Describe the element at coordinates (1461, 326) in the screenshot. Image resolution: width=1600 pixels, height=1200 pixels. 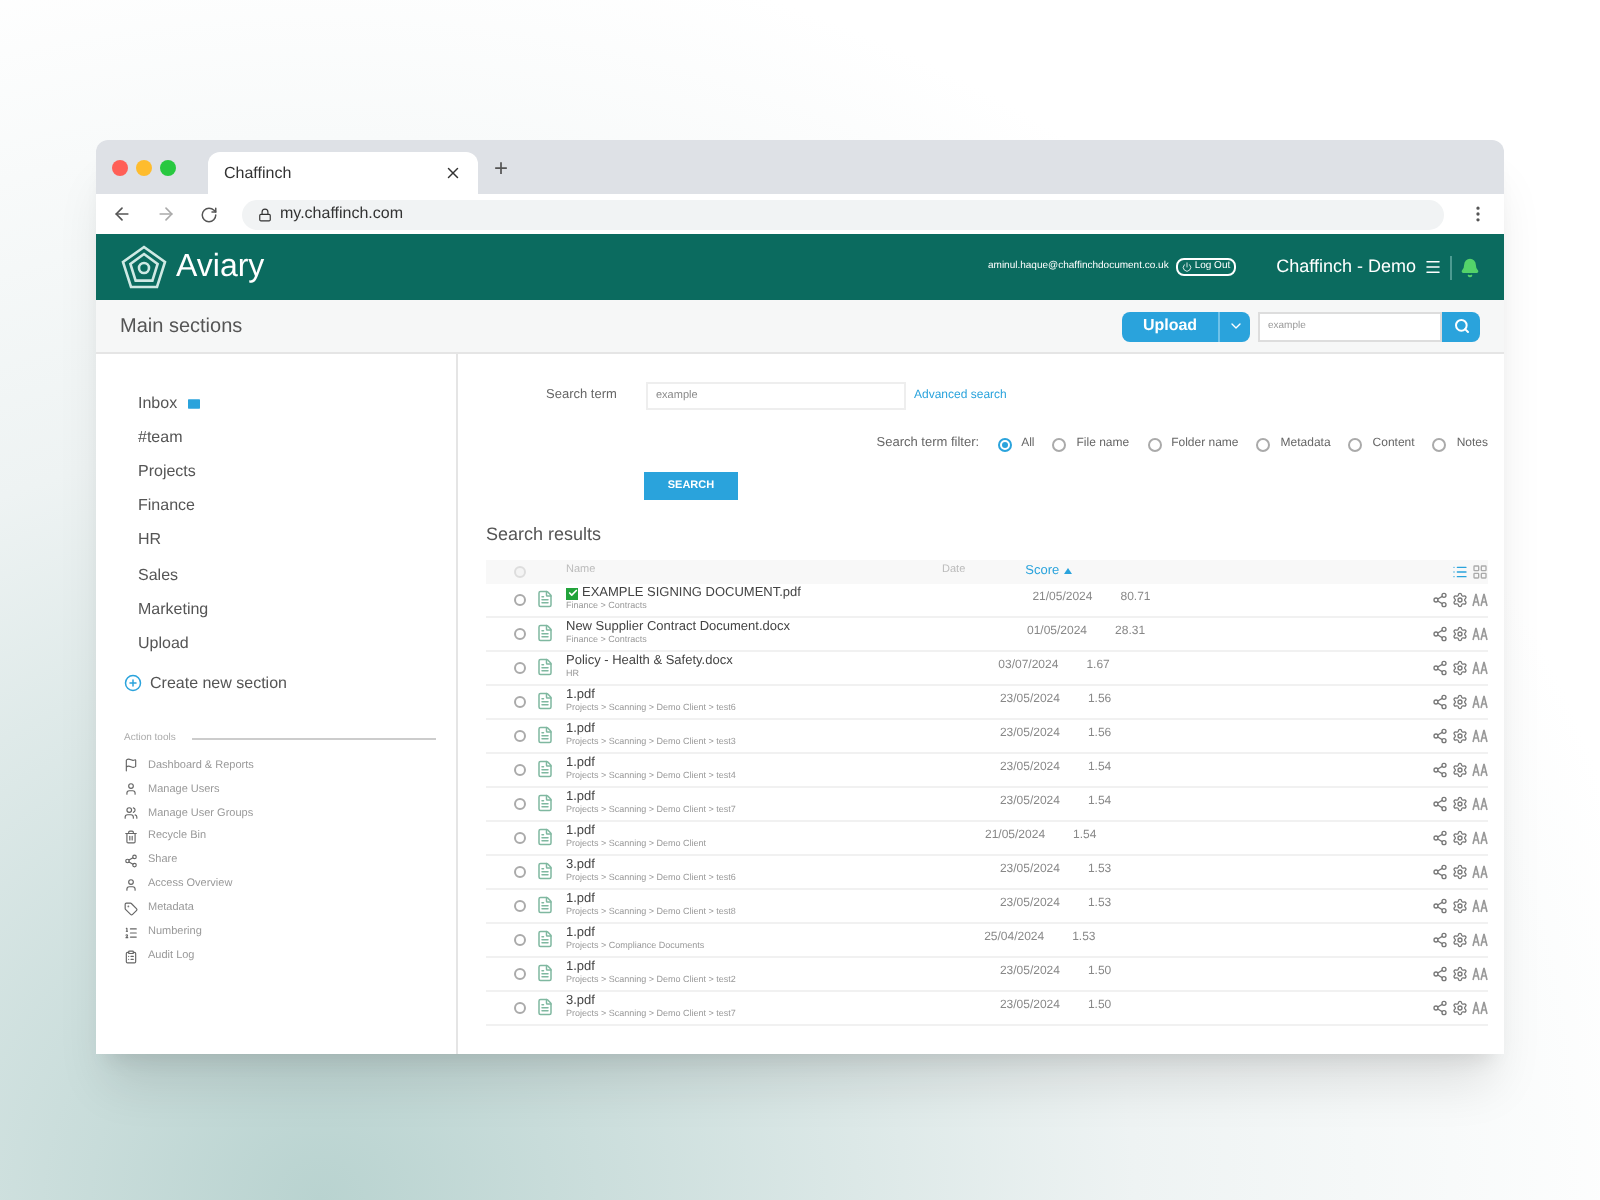
I see `search-button` at that location.